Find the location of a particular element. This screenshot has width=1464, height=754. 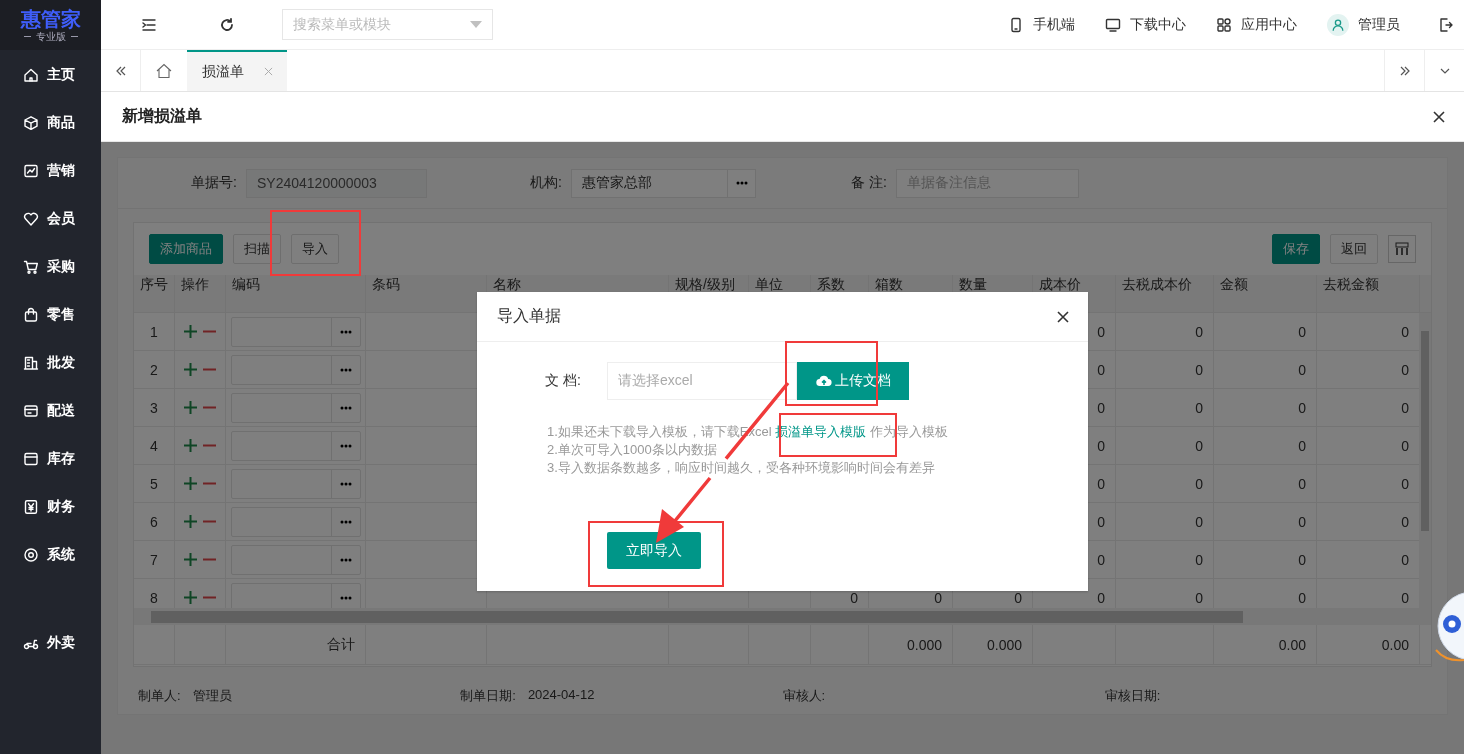

heart-icon is located at coordinates (31, 219).